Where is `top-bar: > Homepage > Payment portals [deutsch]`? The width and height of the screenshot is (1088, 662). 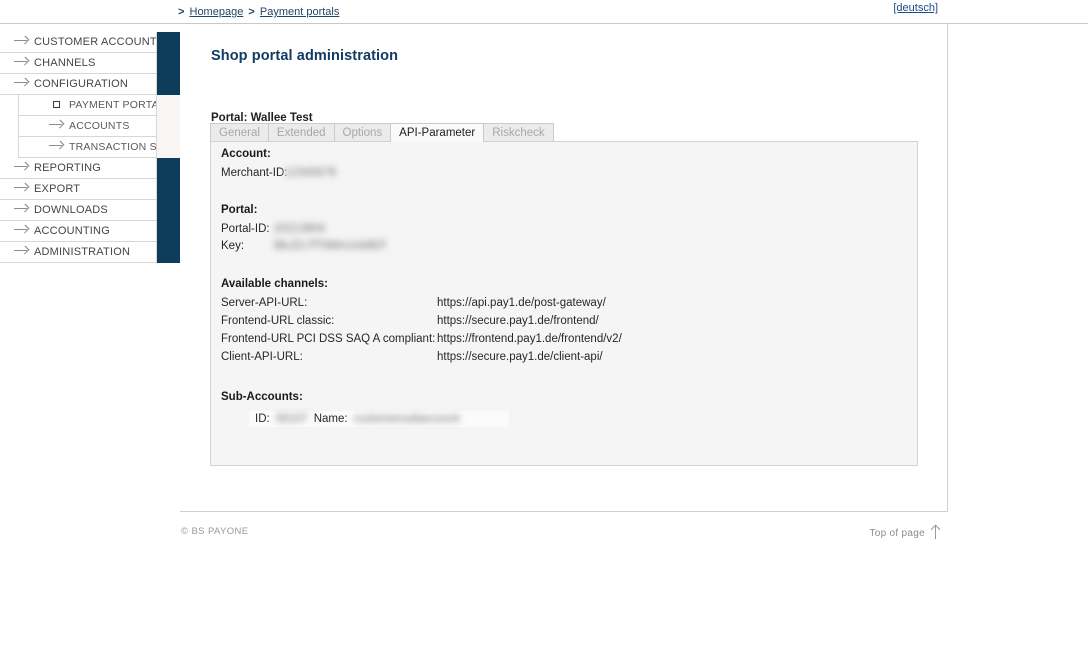 top-bar: > Homepage > Payment portals [deutsch] is located at coordinates (544, 12).